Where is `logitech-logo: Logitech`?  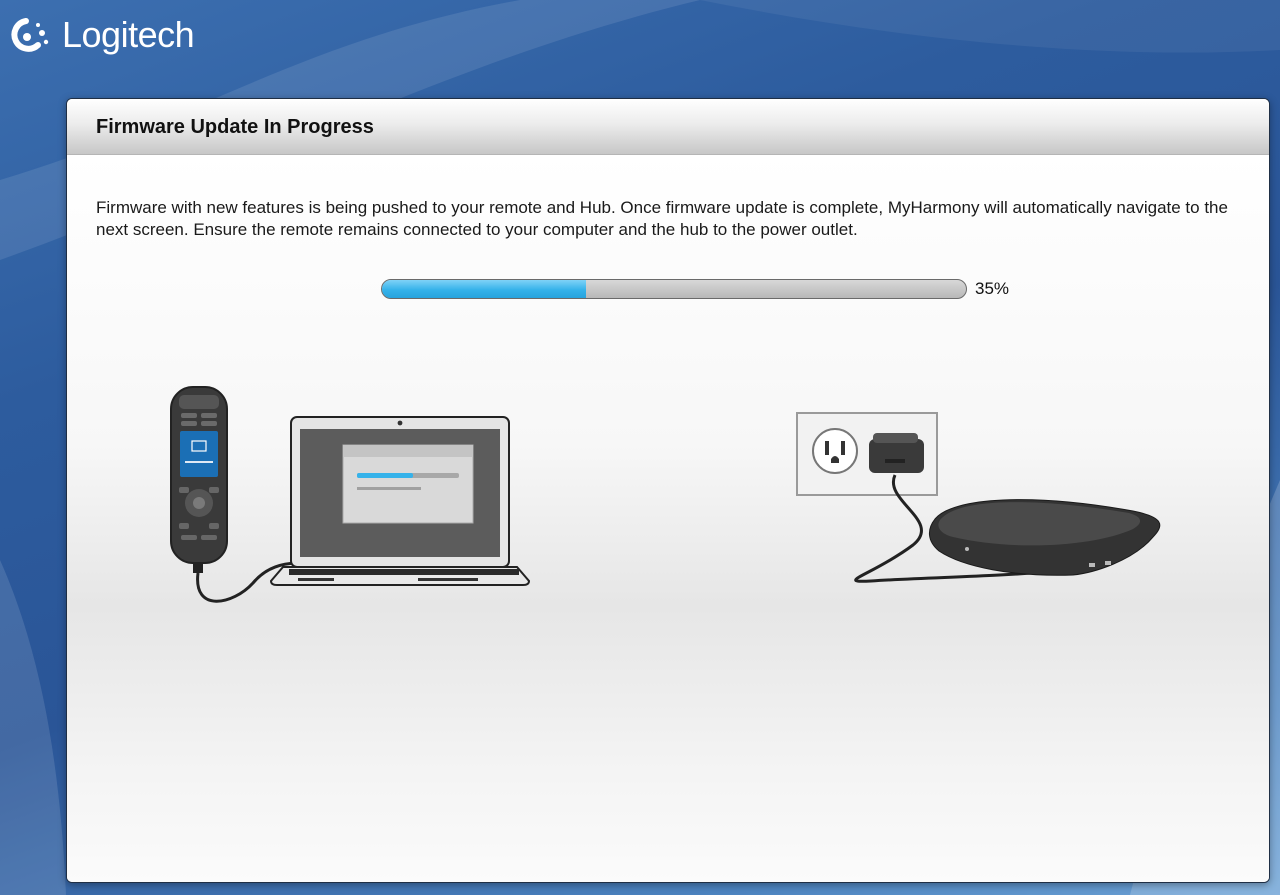
logitech-logo: Logitech is located at coordinates (101, 35).